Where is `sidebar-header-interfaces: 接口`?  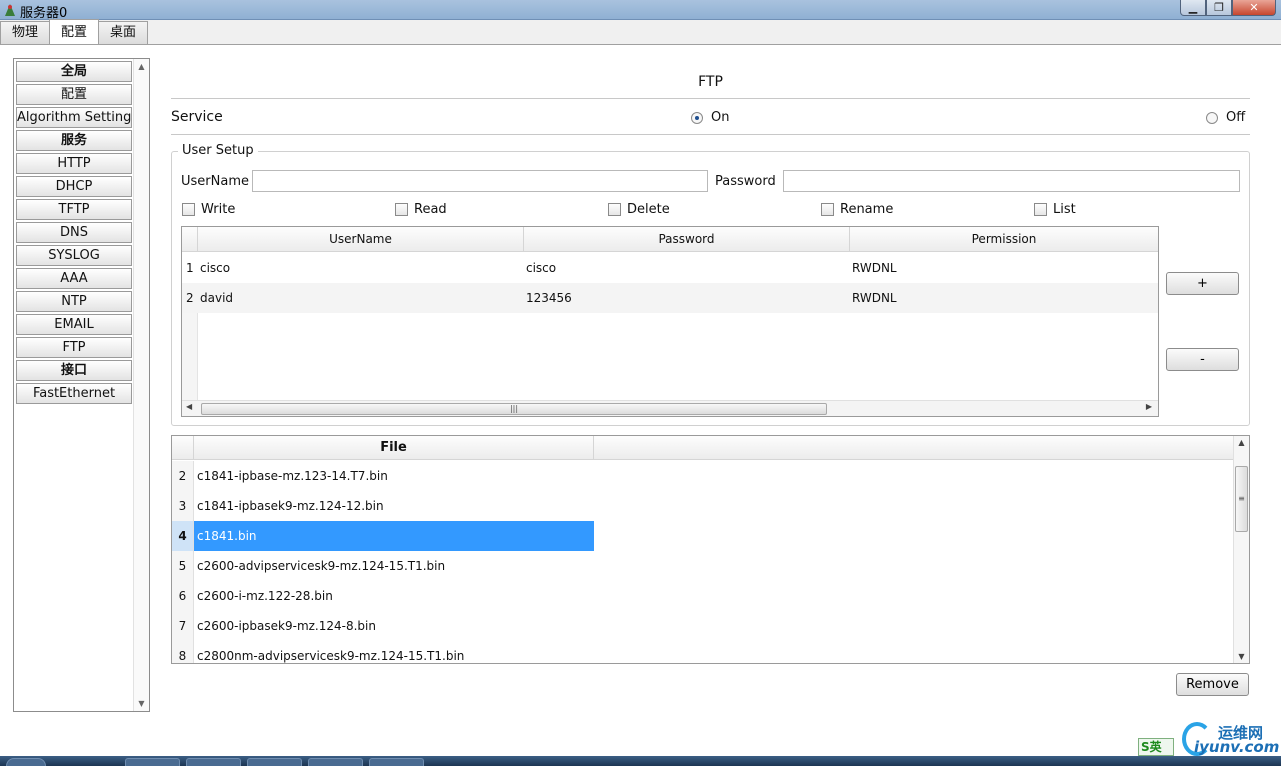
sidebar-header-interfaces: 接口 is located at coordinates (74, 370).